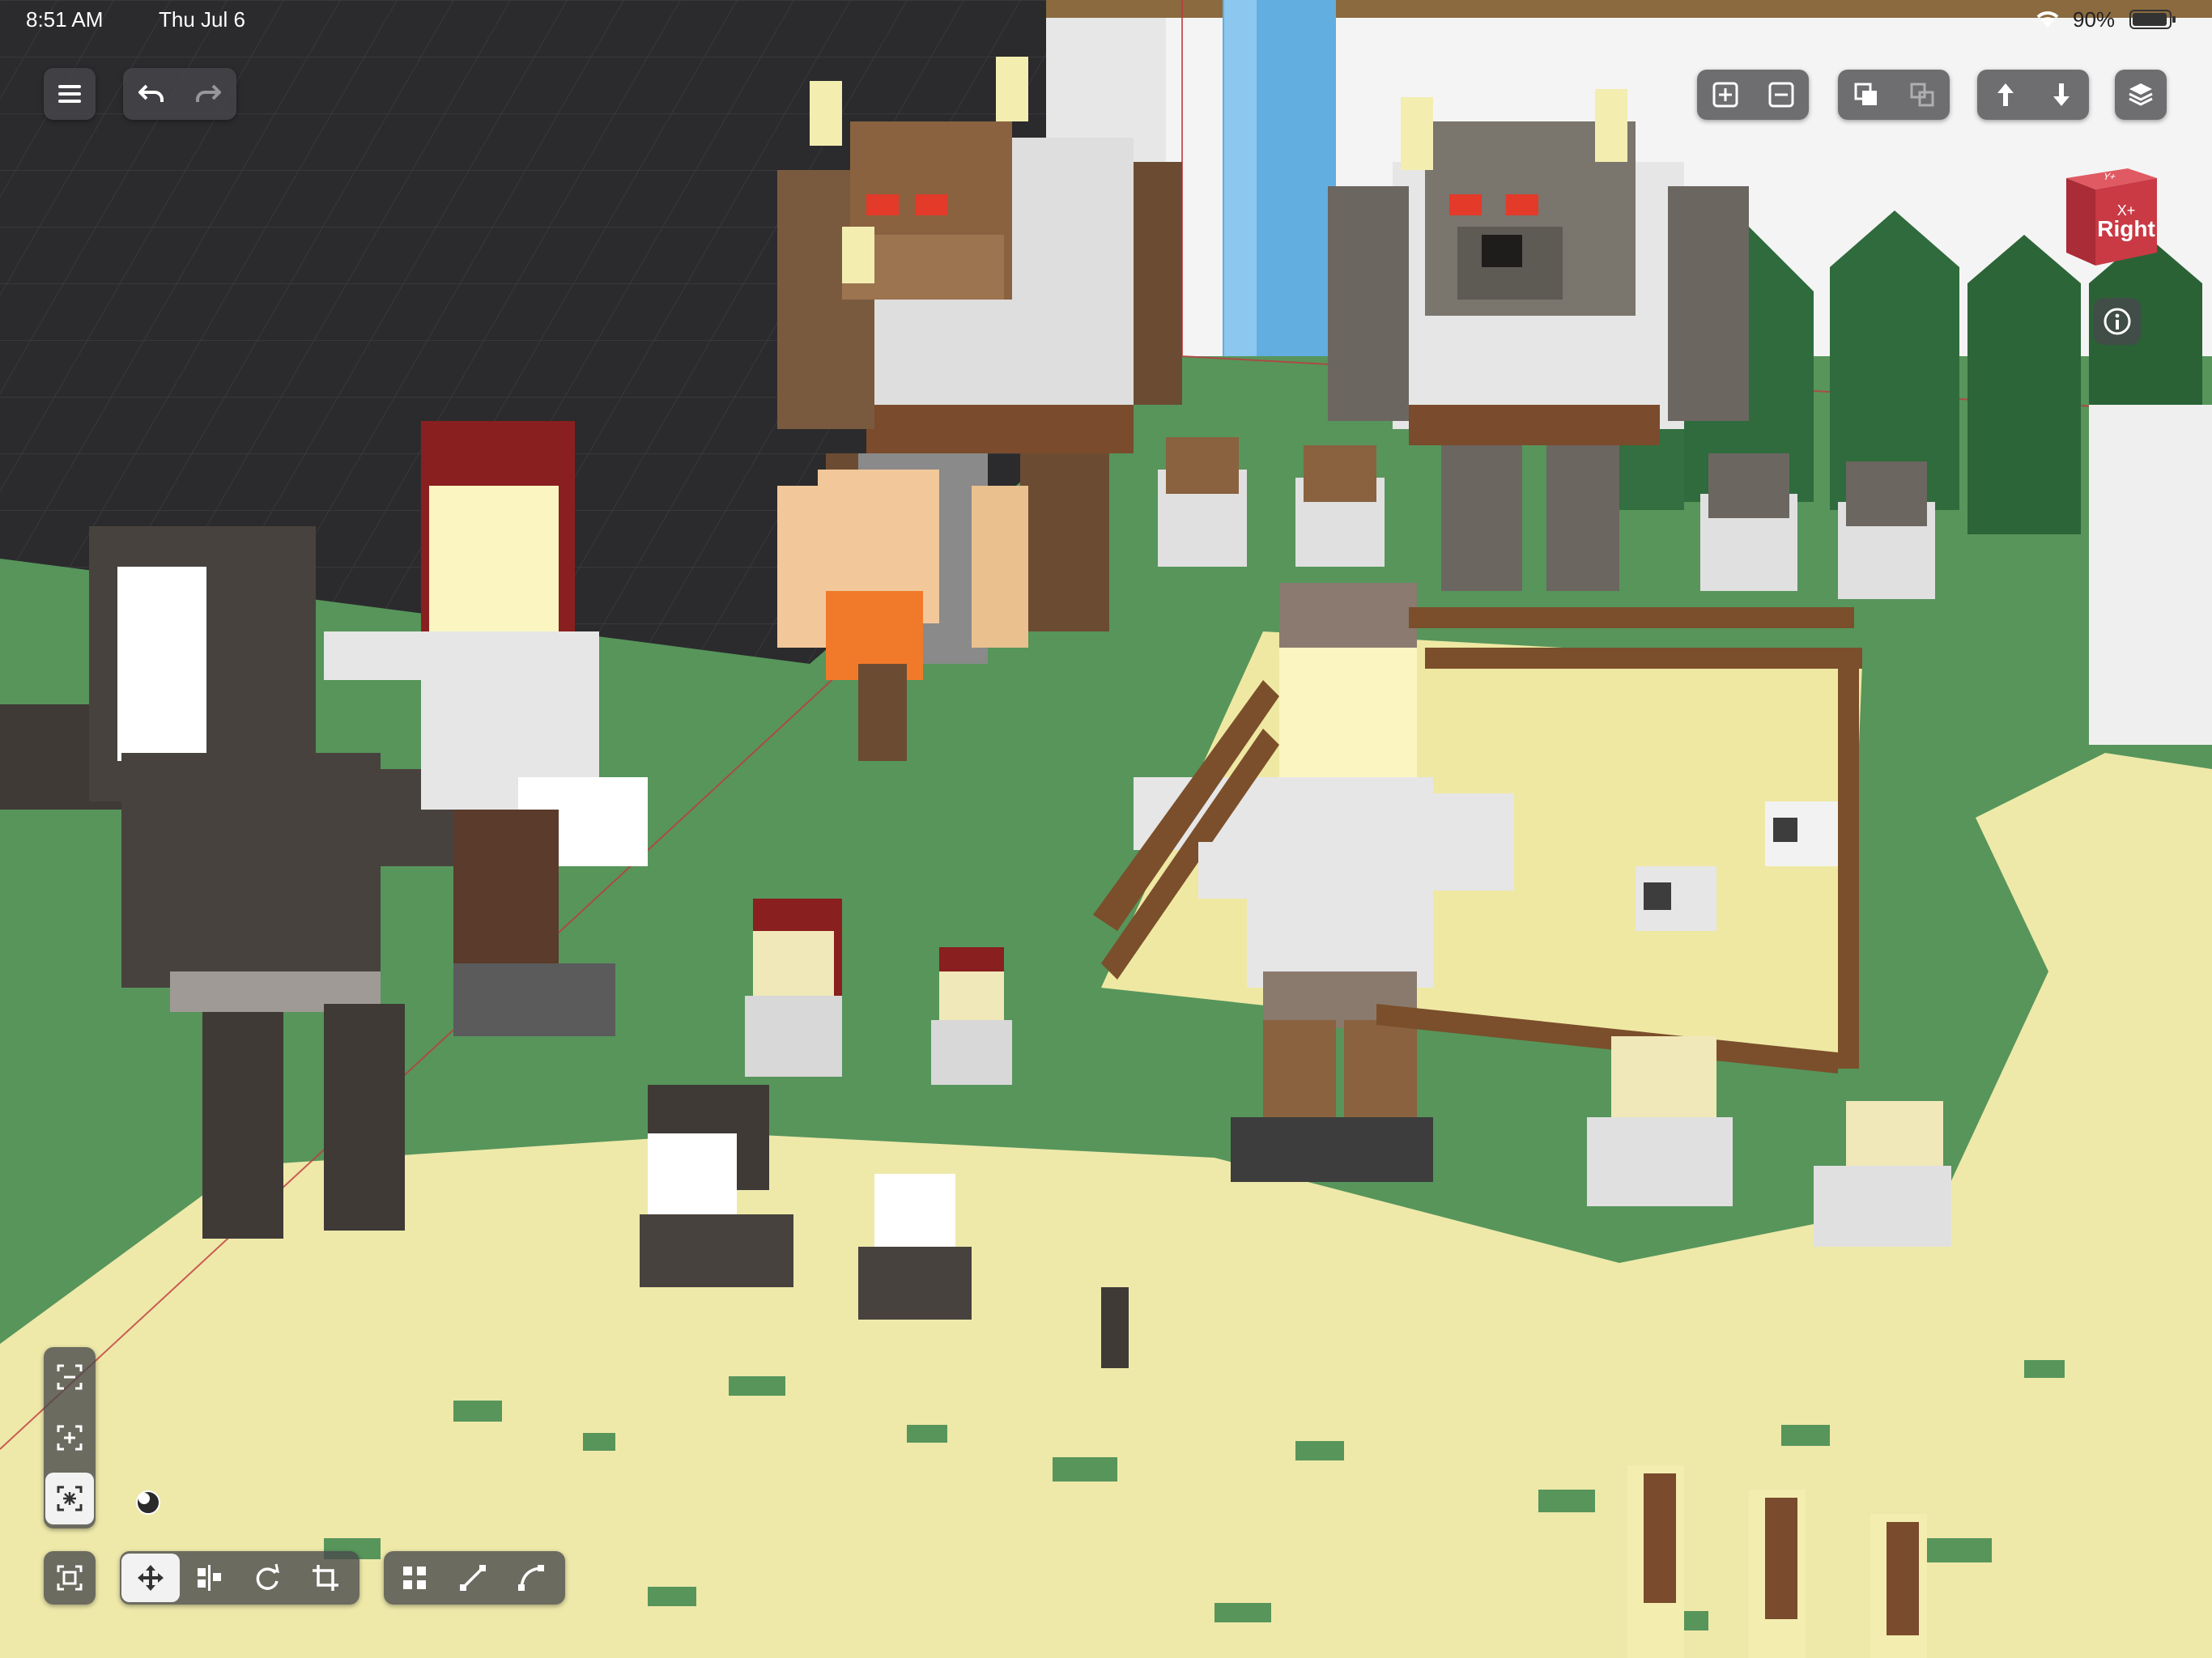 This screenshot has height=1658, width=2212. I want to click on select-frame-button, so click(70, 1377).